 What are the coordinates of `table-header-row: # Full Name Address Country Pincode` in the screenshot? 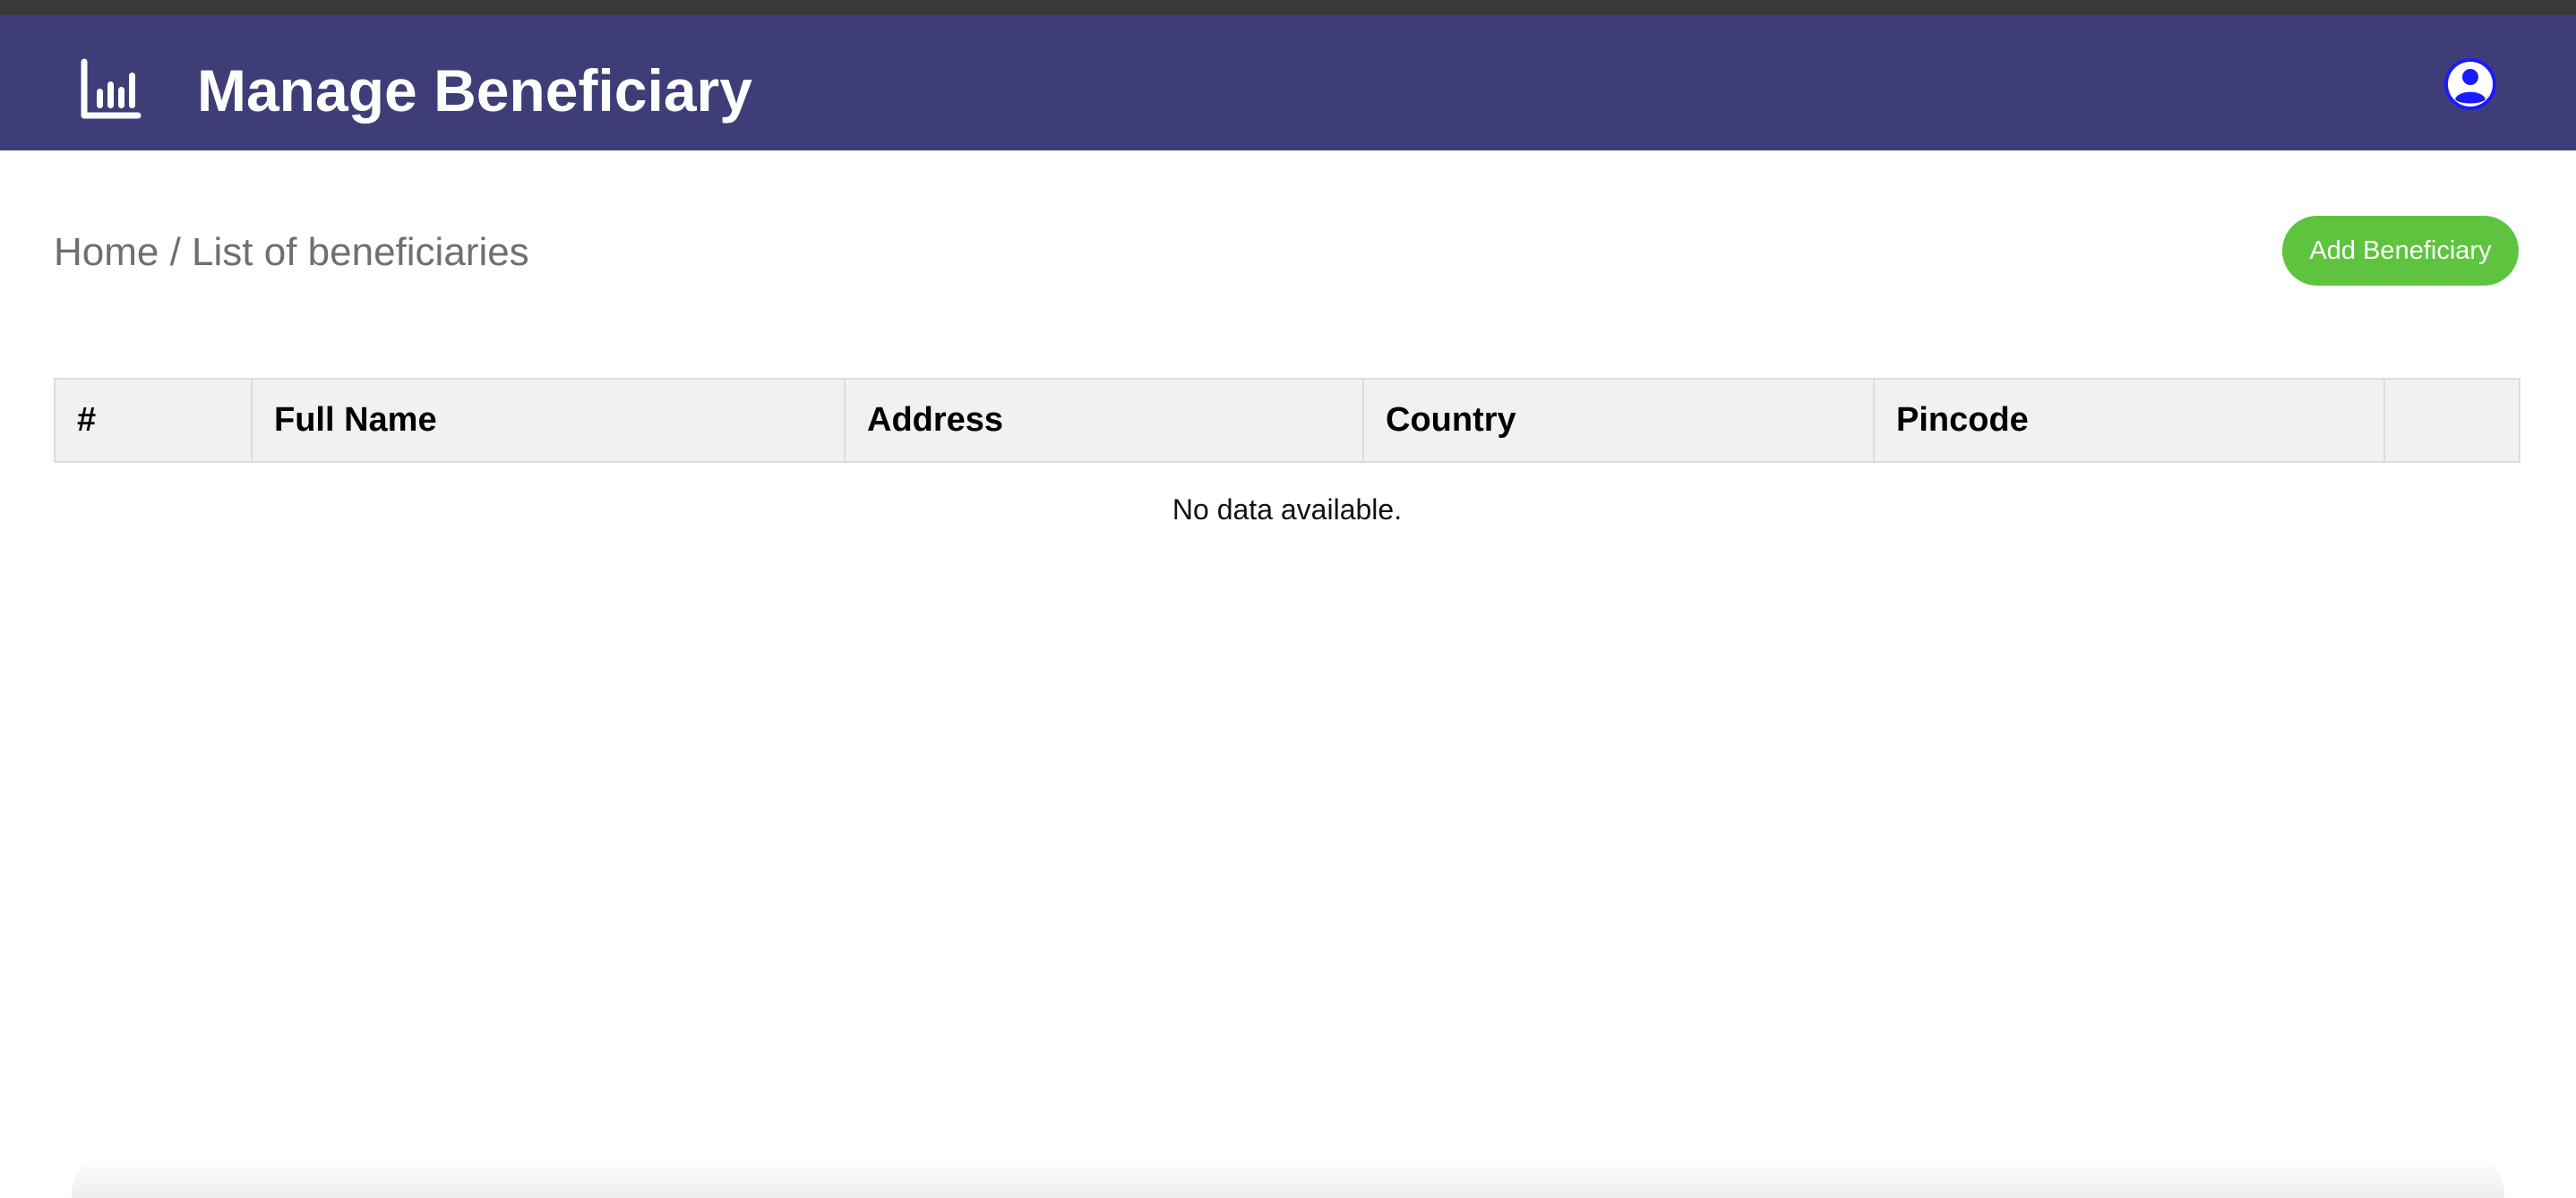 It's located at (1287, 420).